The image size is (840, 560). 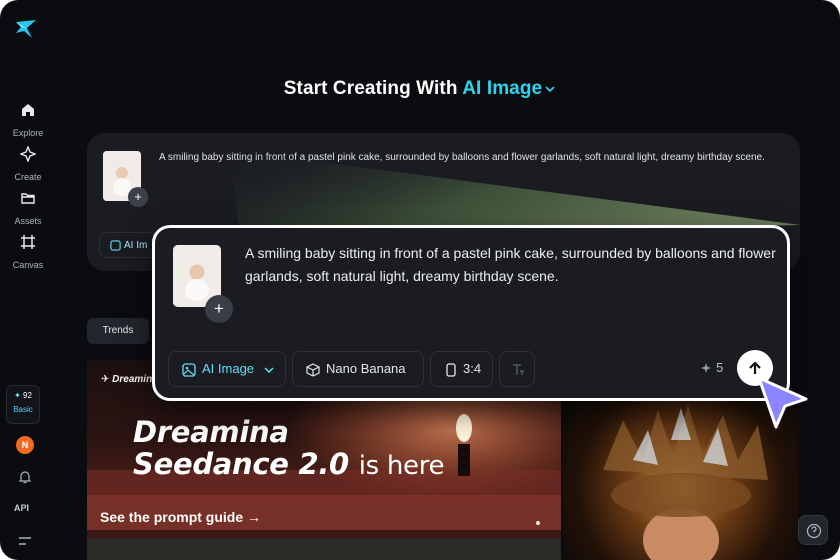 I want to click on generation-cost: 5, so click(x=712, y=367).